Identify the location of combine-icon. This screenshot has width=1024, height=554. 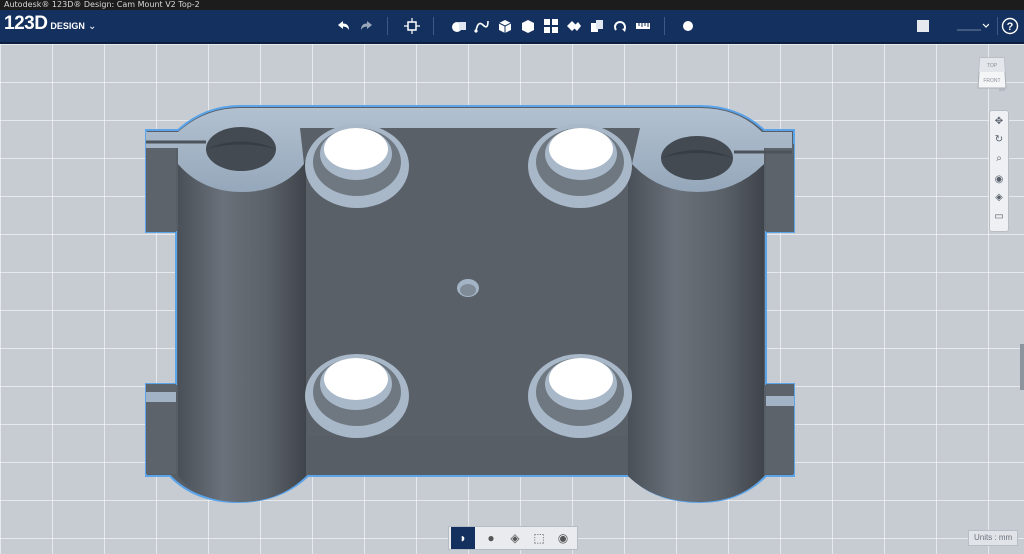
(597, 26).